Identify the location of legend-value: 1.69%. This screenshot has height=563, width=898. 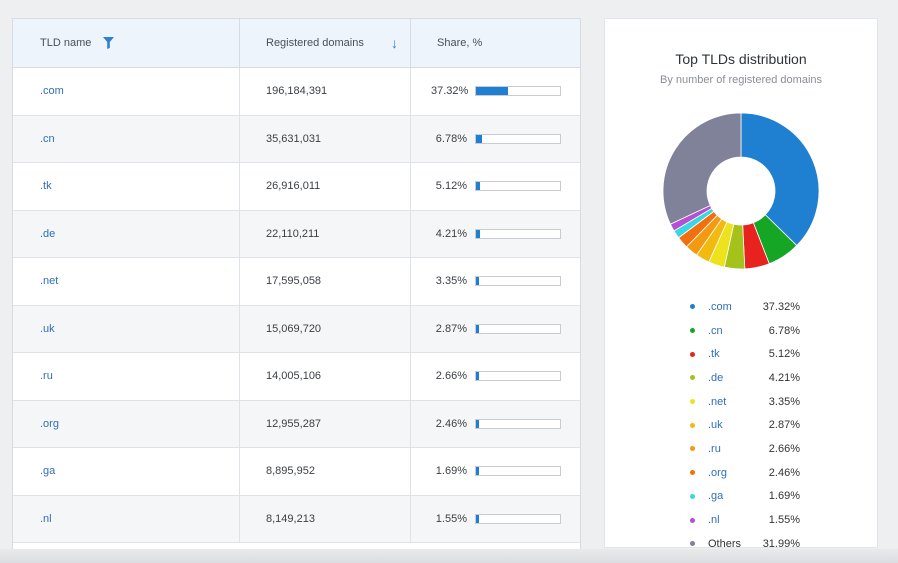
(784, 496).